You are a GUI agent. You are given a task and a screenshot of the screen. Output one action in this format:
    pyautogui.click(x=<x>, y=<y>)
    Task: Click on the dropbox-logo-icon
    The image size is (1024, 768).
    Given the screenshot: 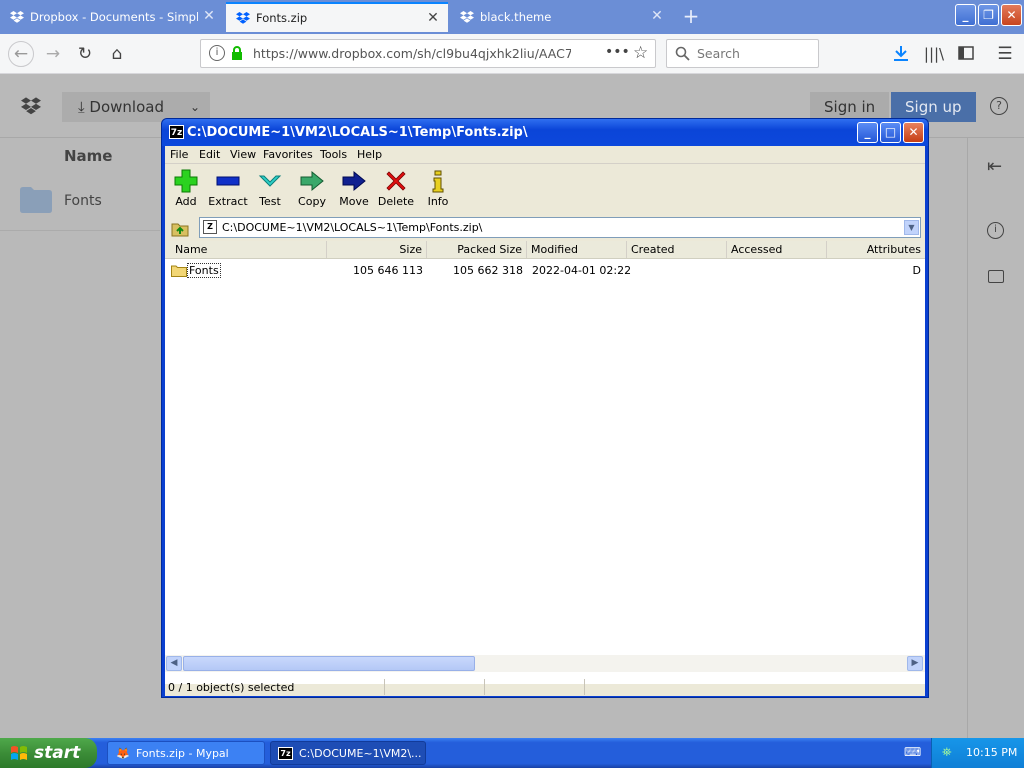 What is the action you would take?
    pyautogui.click(x=31, y=106)
    